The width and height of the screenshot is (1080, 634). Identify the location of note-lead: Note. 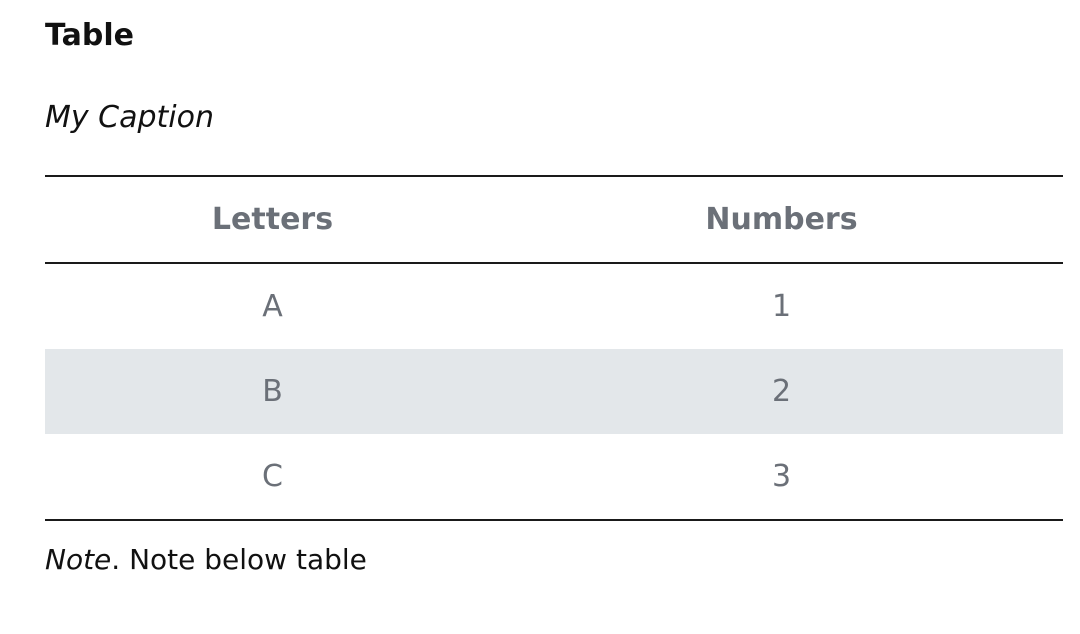
(78, 559).